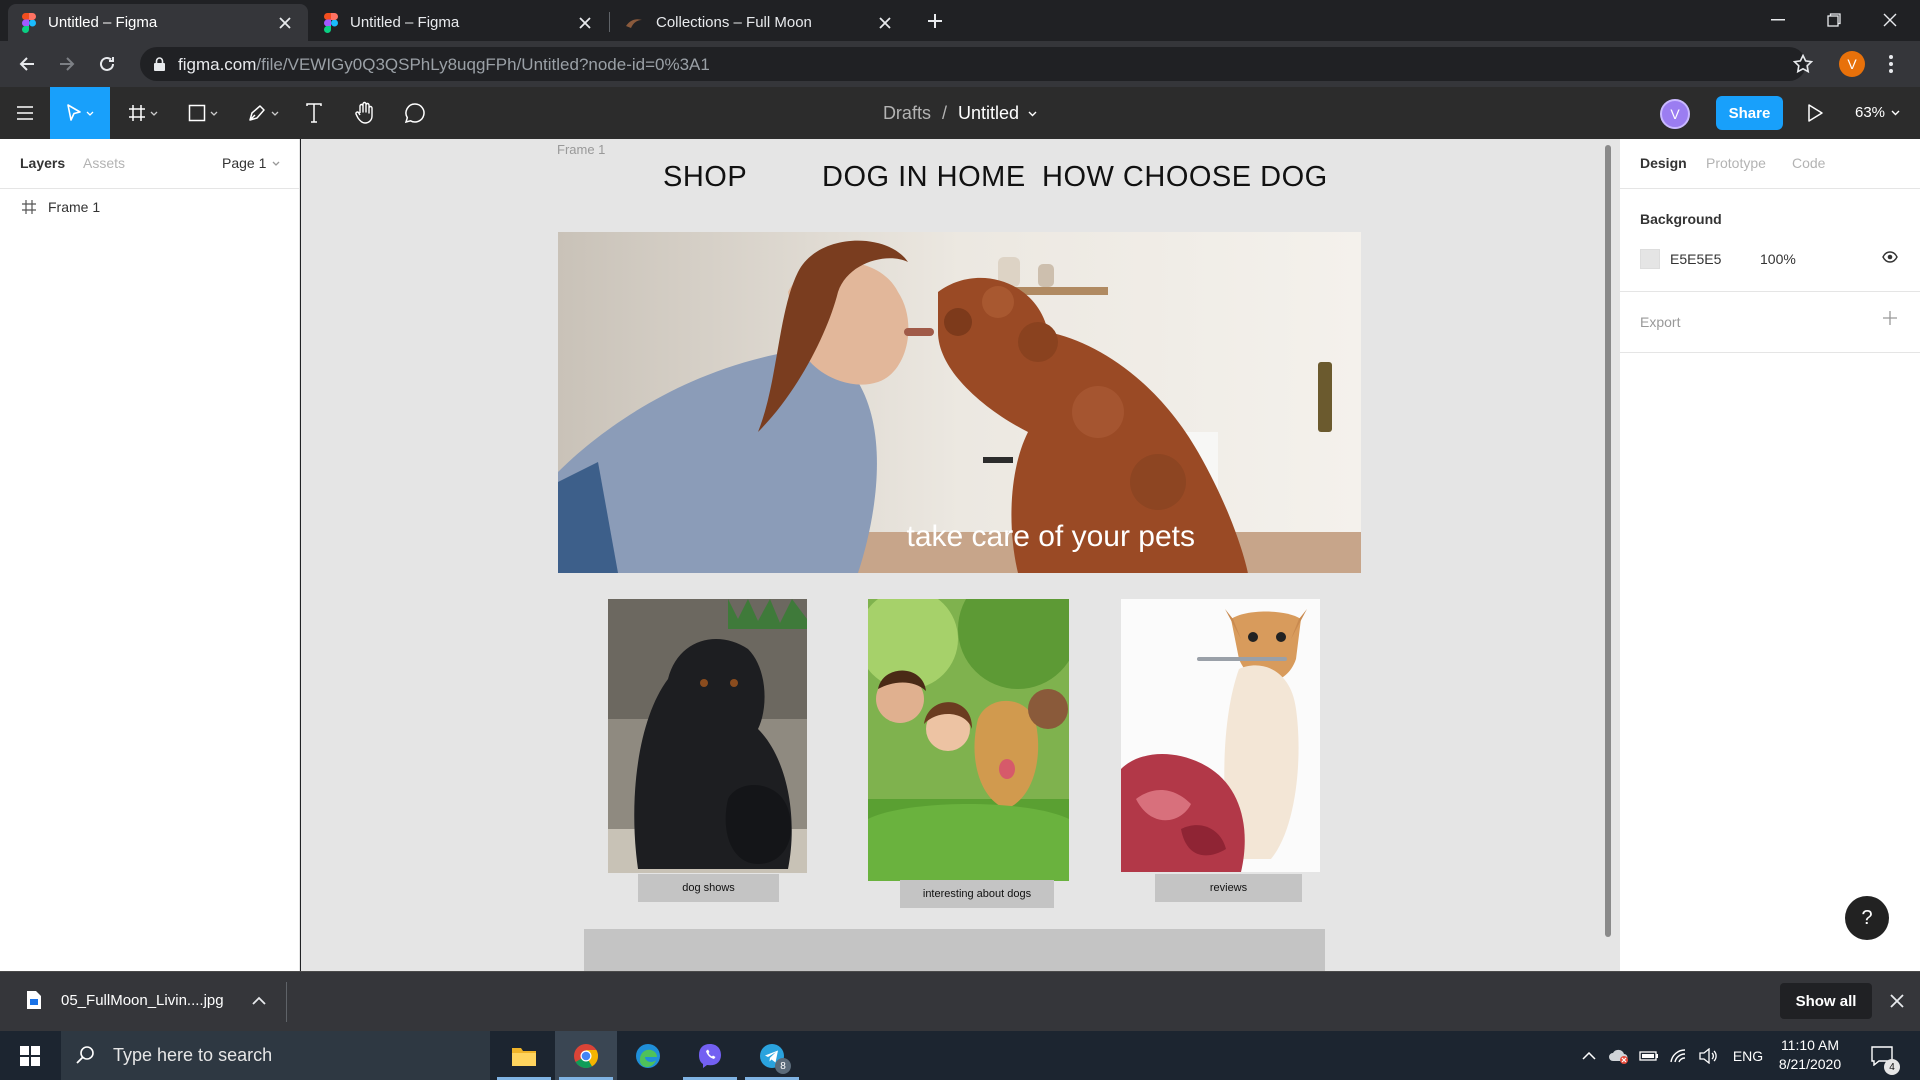  I want to click on export-section-title: Export, so click(1660, 322).